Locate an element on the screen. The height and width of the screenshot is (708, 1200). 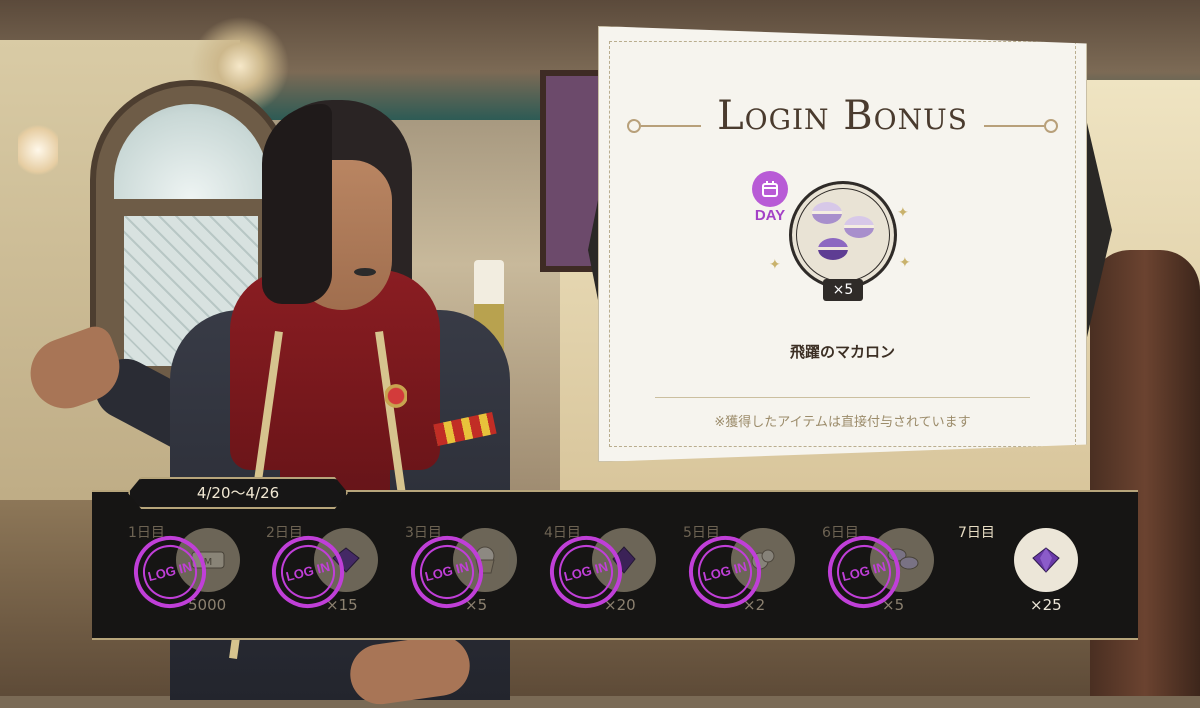
day-slot-2: 2日目 ×15 LOG IN is located at coordinates (330, 573).